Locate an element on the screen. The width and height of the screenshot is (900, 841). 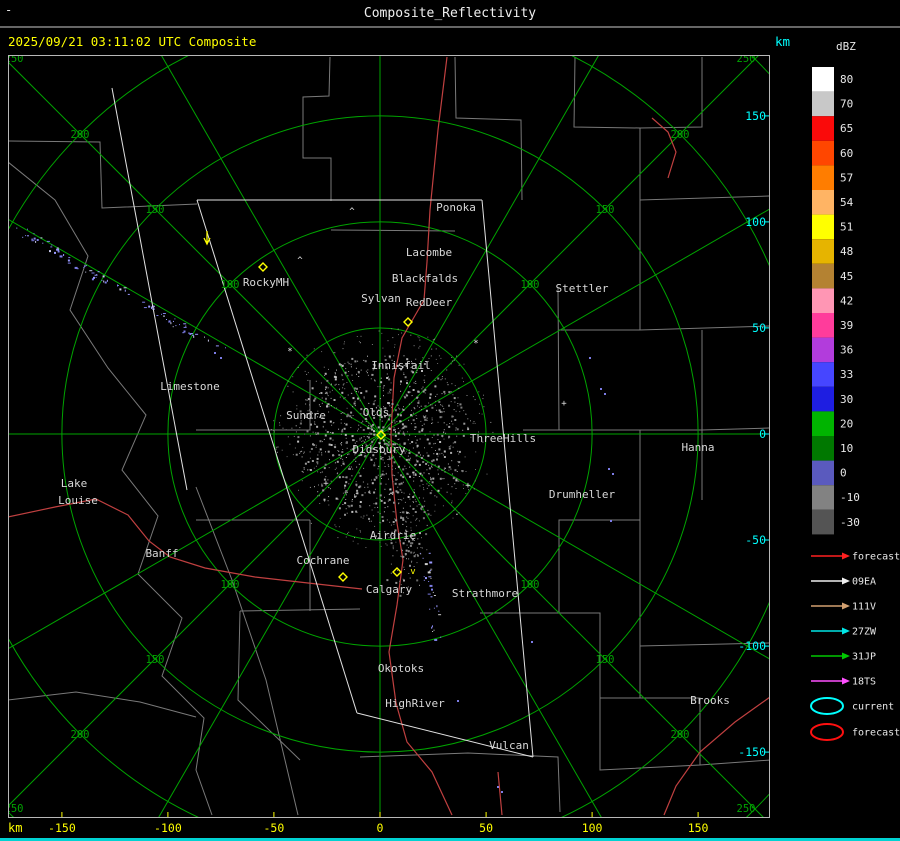
dbz-value-label: 54 is located at coordinates (847, 202).